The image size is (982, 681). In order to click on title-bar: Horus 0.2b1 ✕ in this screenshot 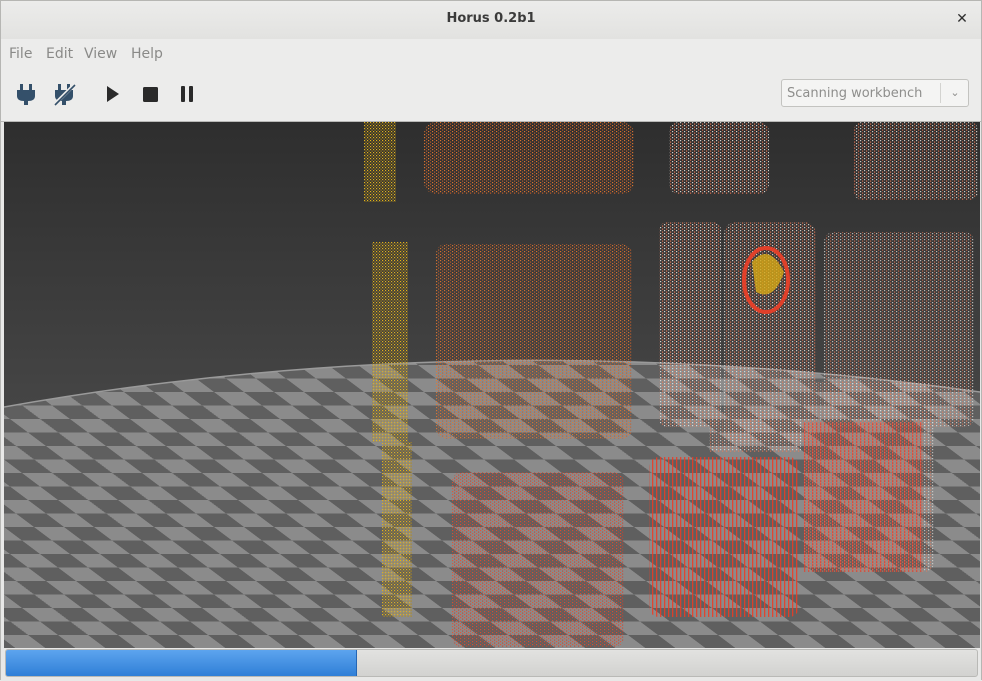, I will do `click(491, 20)`.